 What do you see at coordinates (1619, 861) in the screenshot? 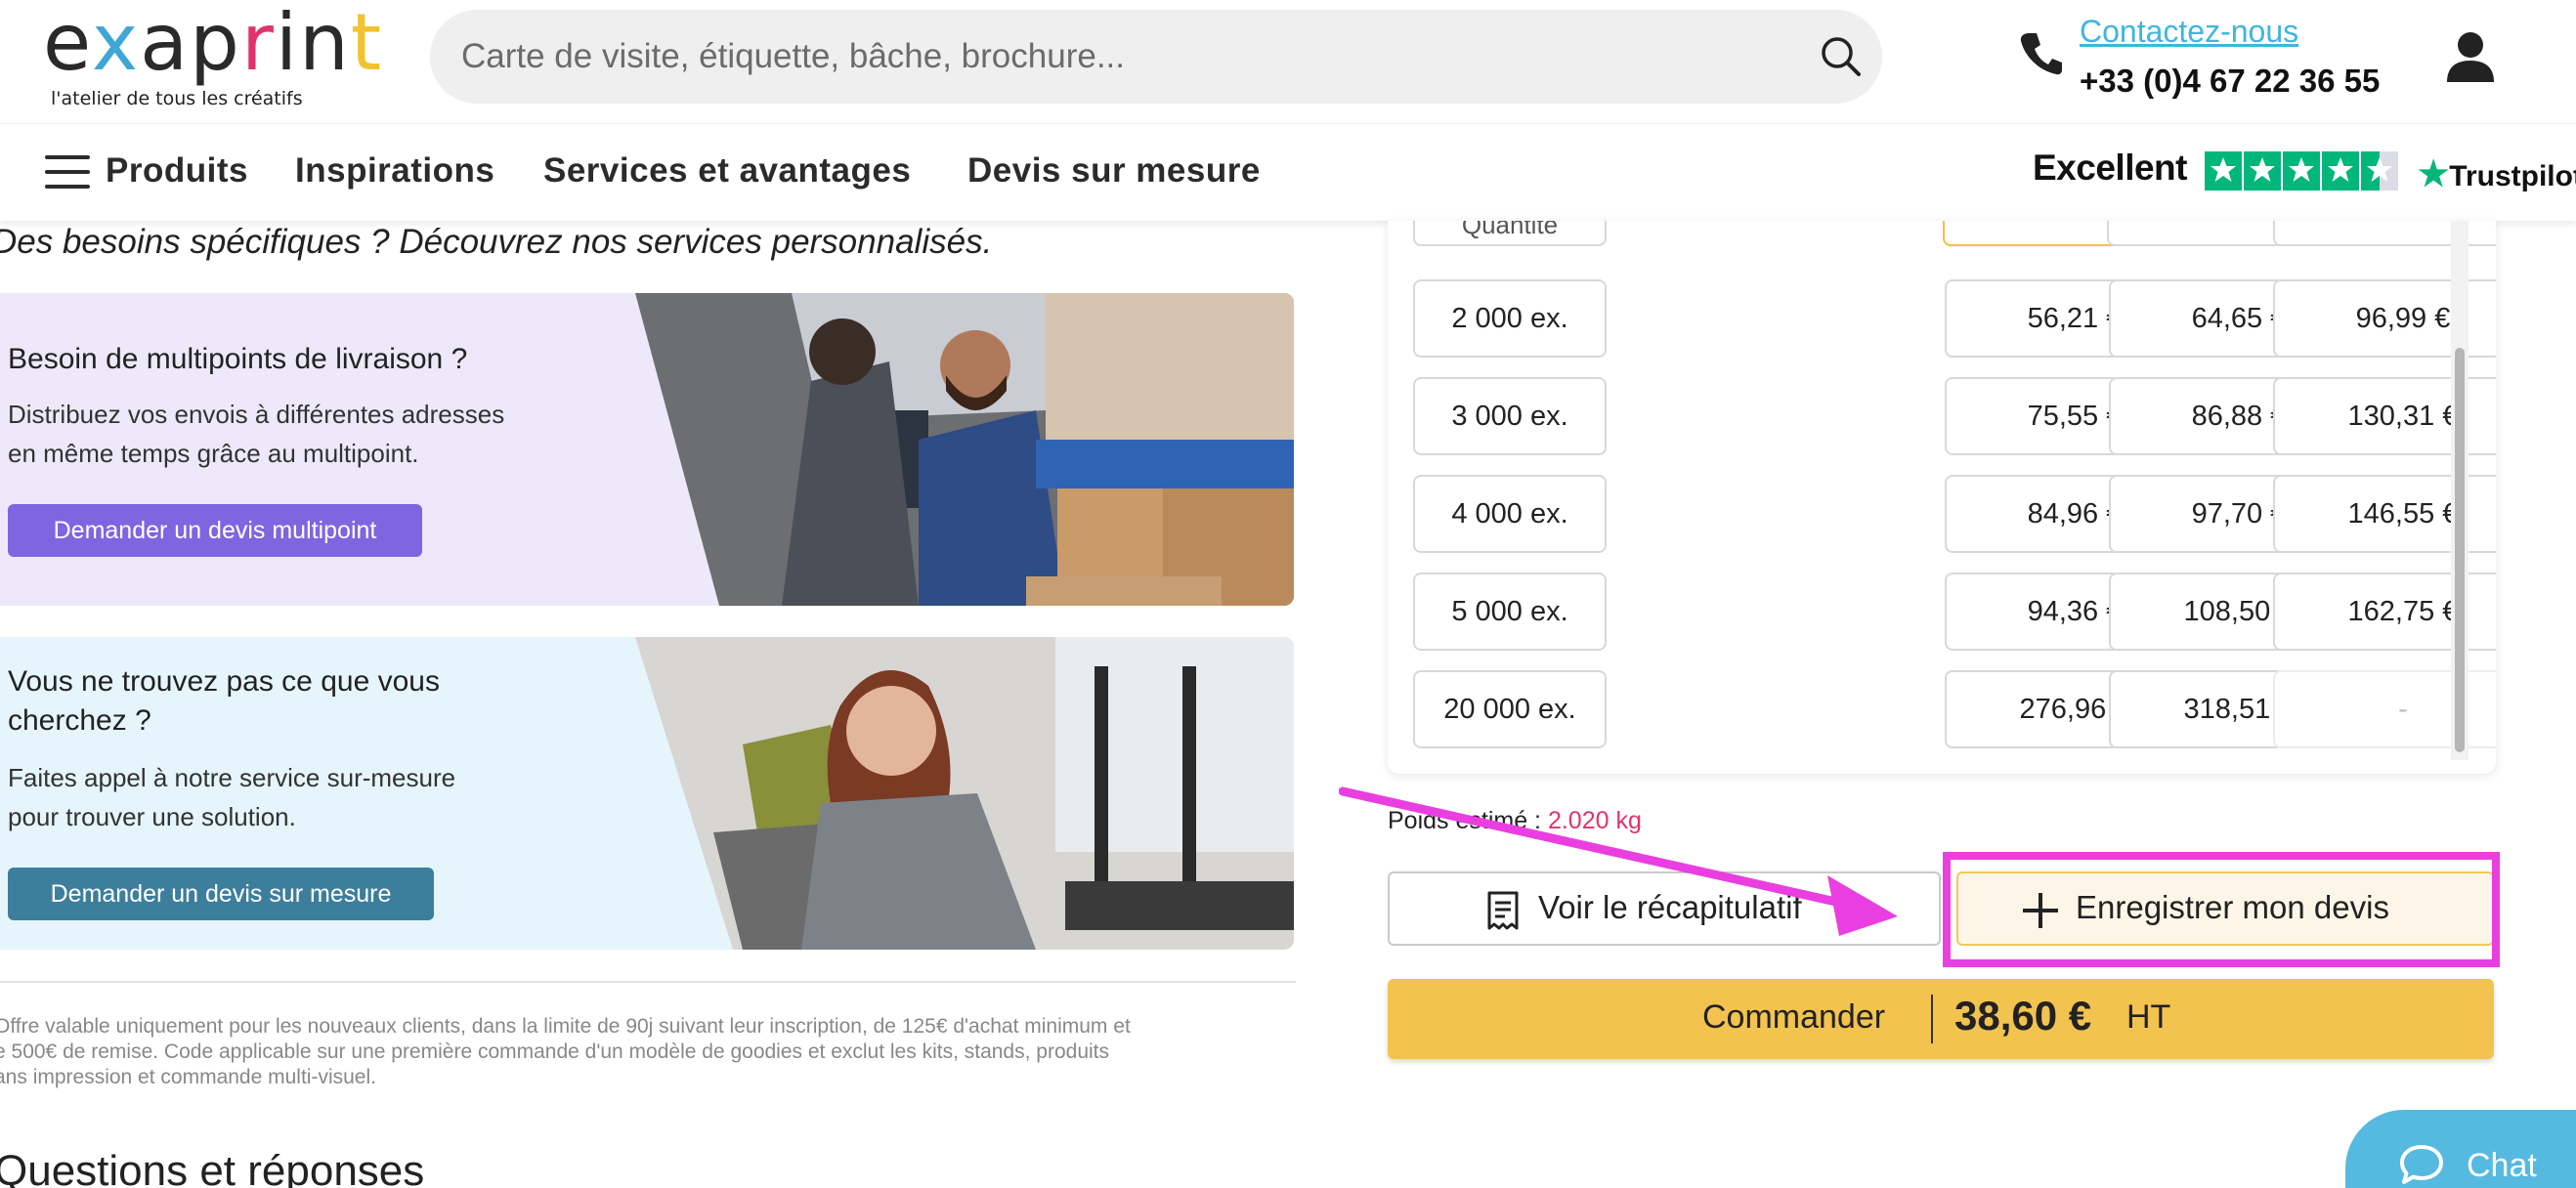
I see `arrow-annotation` at bounding box center [1619, 861].